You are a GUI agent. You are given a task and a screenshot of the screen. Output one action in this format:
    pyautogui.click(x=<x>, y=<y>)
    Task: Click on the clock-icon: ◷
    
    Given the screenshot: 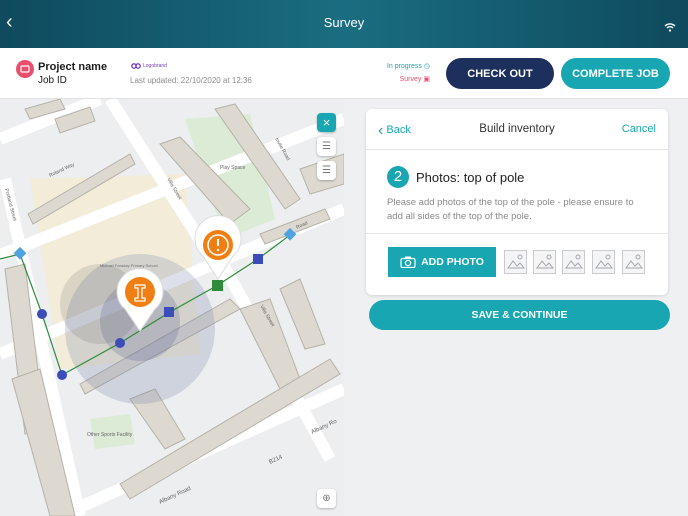 What is the action you would take?
    pyautogui.click(x=426, y=66)
    